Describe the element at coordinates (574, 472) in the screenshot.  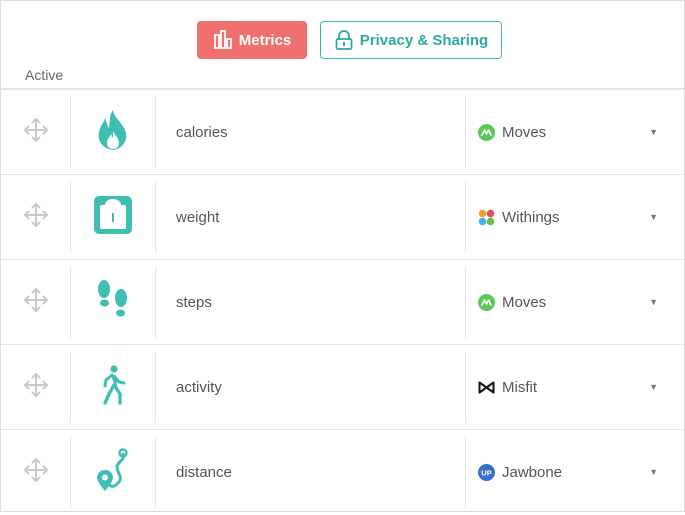
I see `source-select: UP Jawbone ▼` at that location.